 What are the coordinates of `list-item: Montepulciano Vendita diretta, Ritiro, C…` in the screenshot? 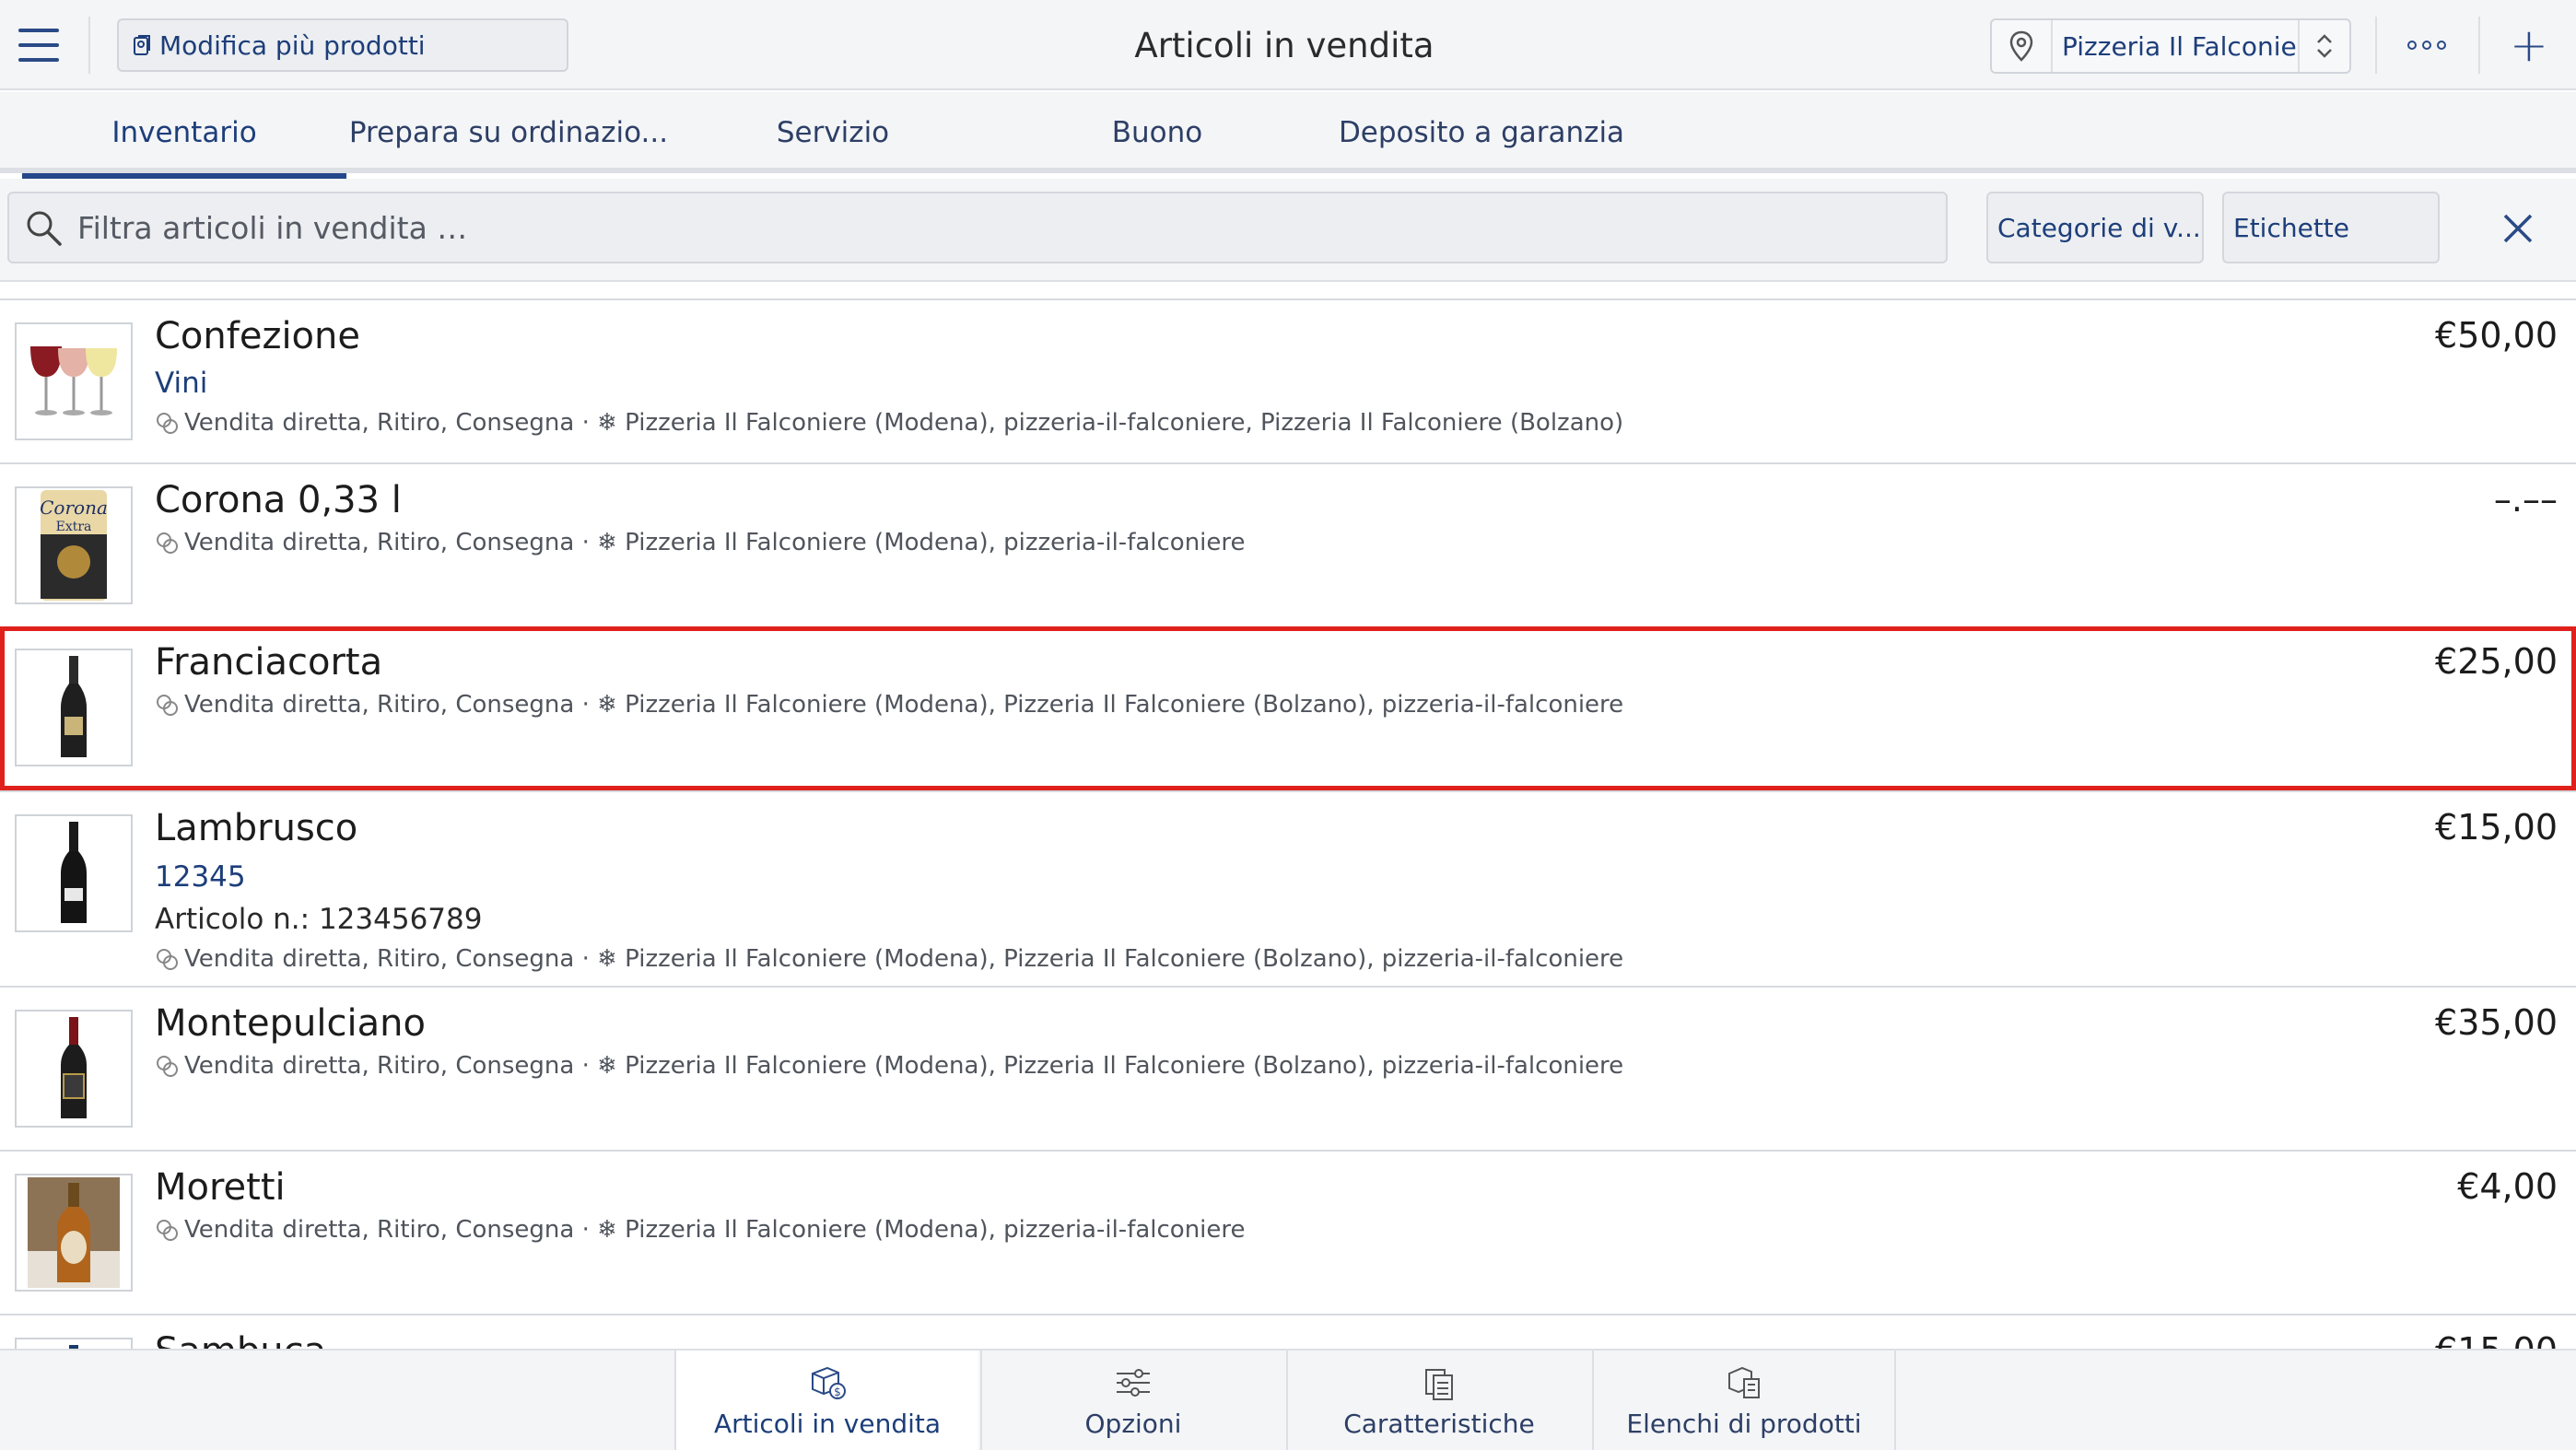 It's located at (1288, 1068).